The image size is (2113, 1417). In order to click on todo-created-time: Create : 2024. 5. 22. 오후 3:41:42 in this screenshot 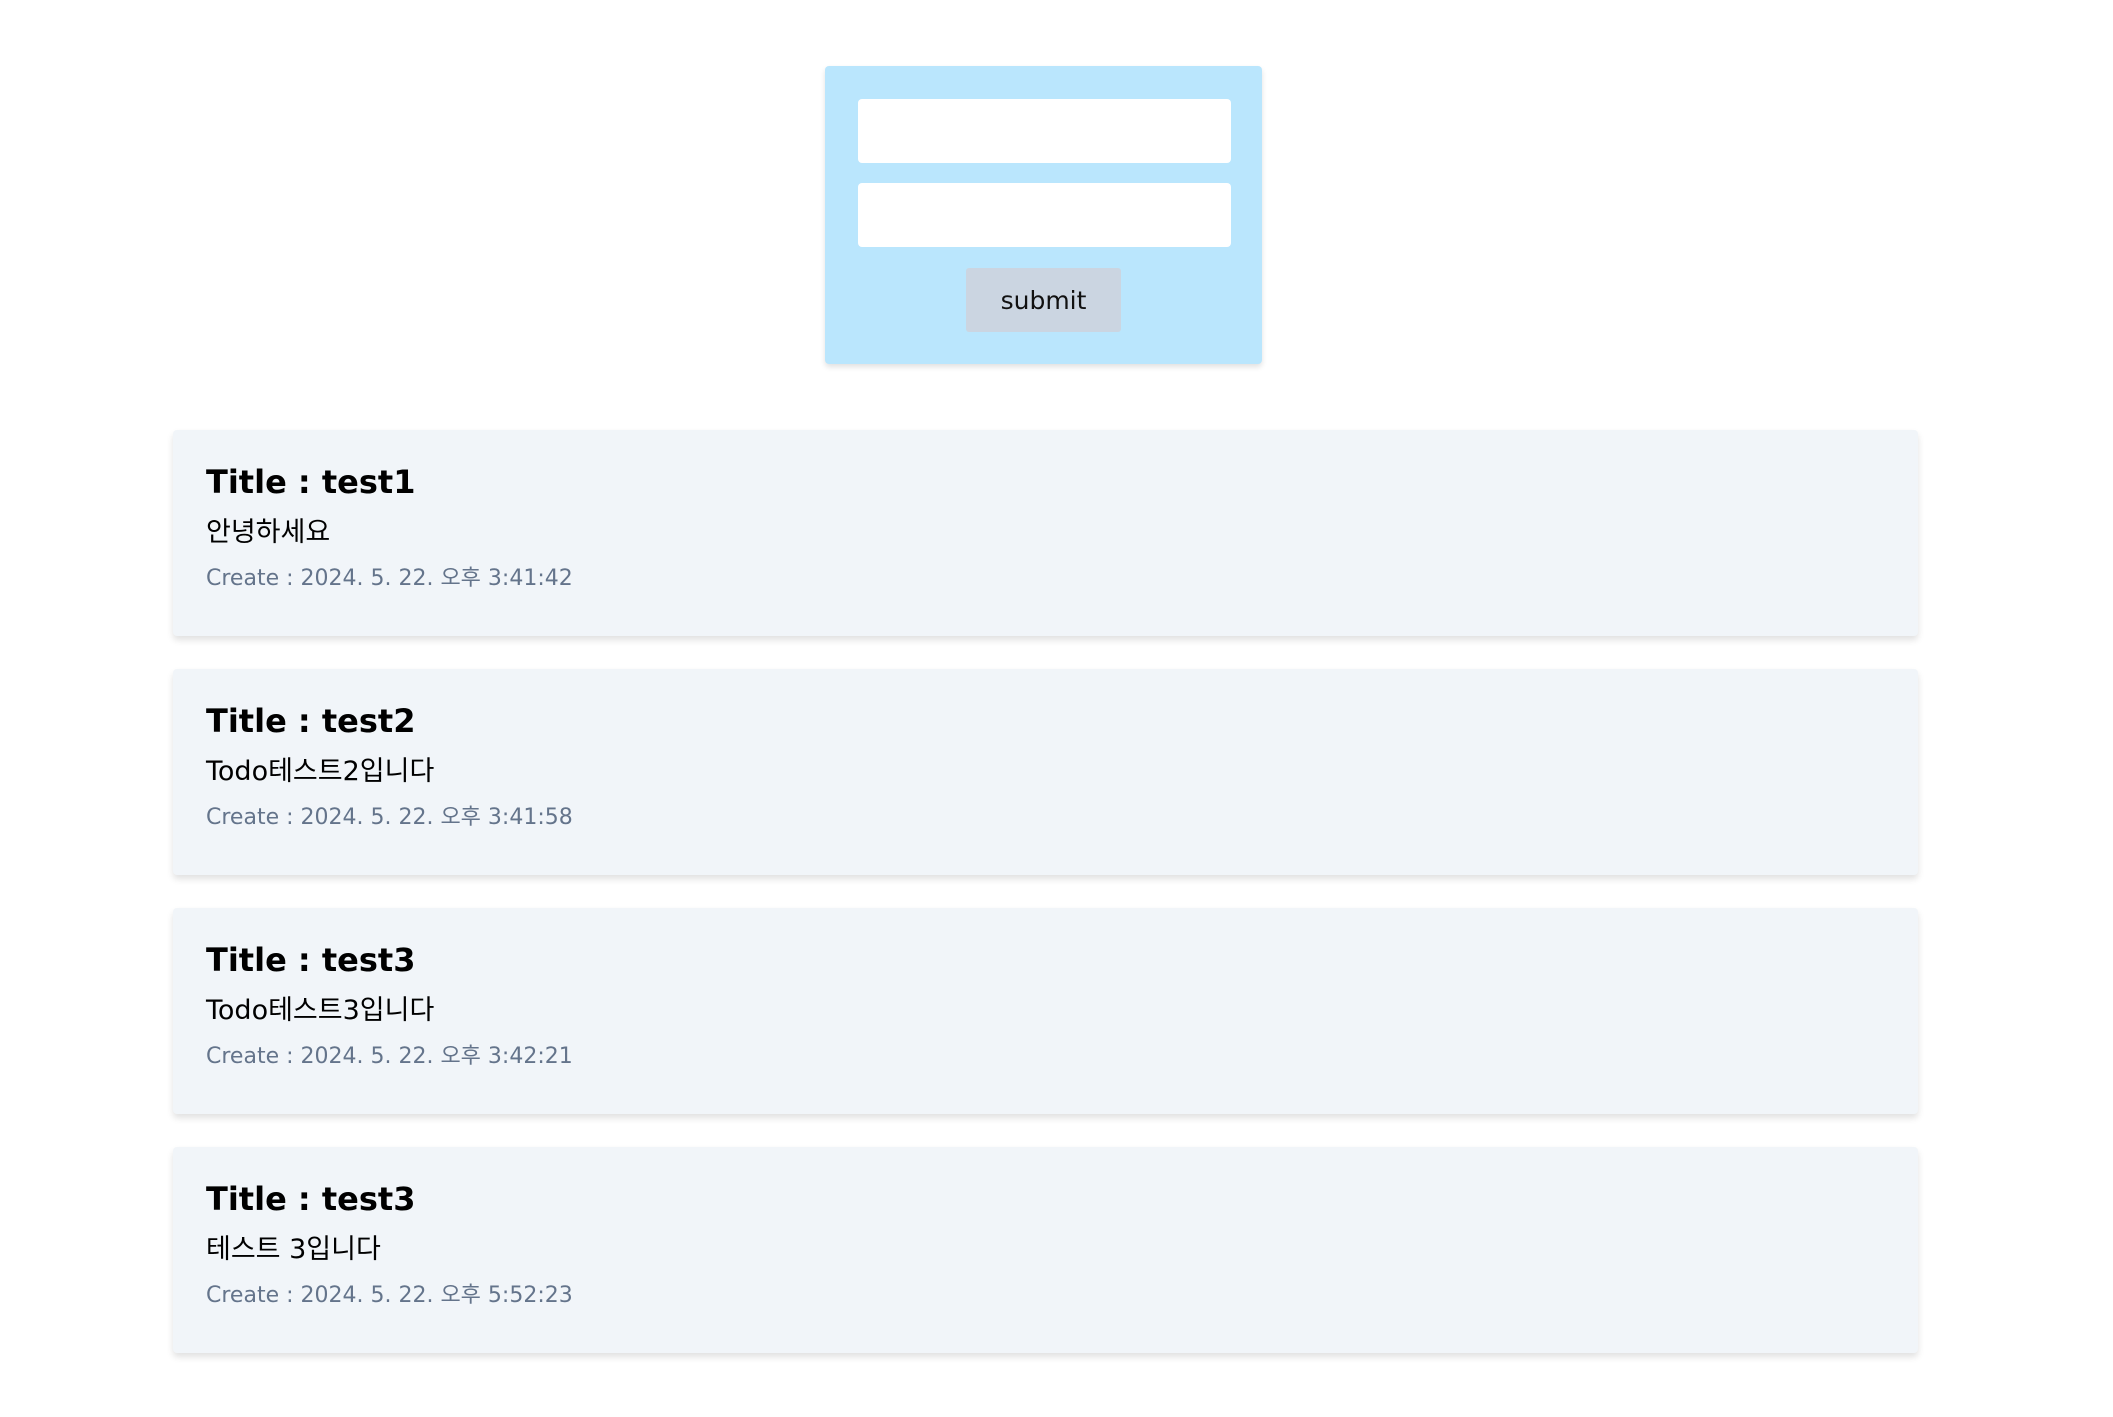, I will do `click(389, 578)`.